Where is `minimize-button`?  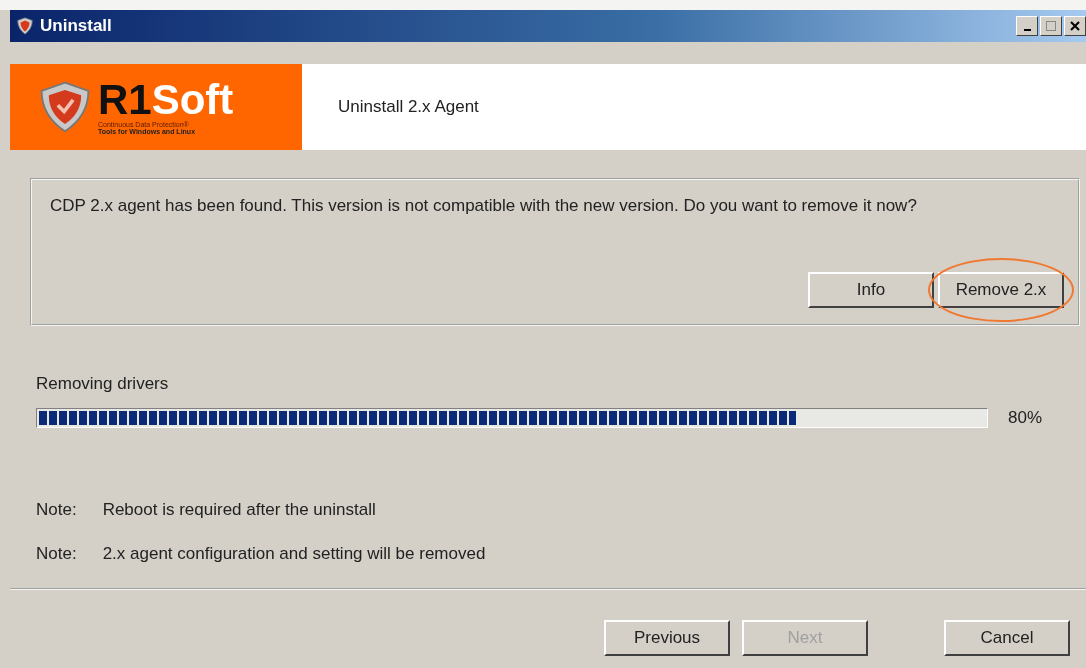
minimize-button is located at coordinates (1027, 26).